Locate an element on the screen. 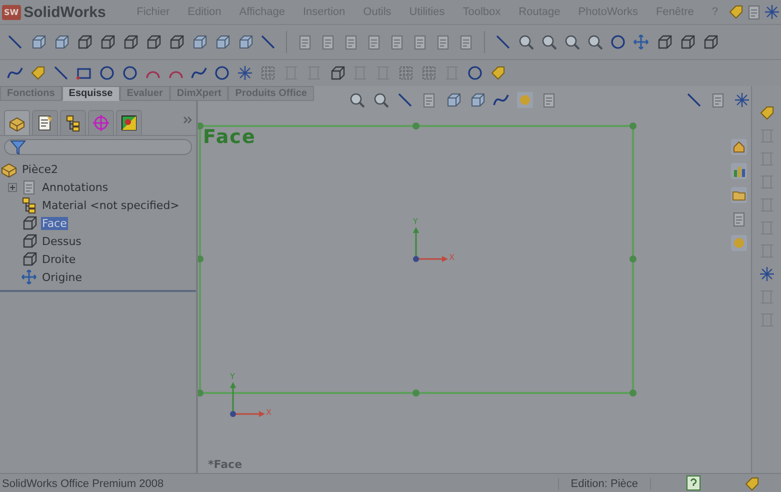  library-icon is located at coordinates (739, 171).